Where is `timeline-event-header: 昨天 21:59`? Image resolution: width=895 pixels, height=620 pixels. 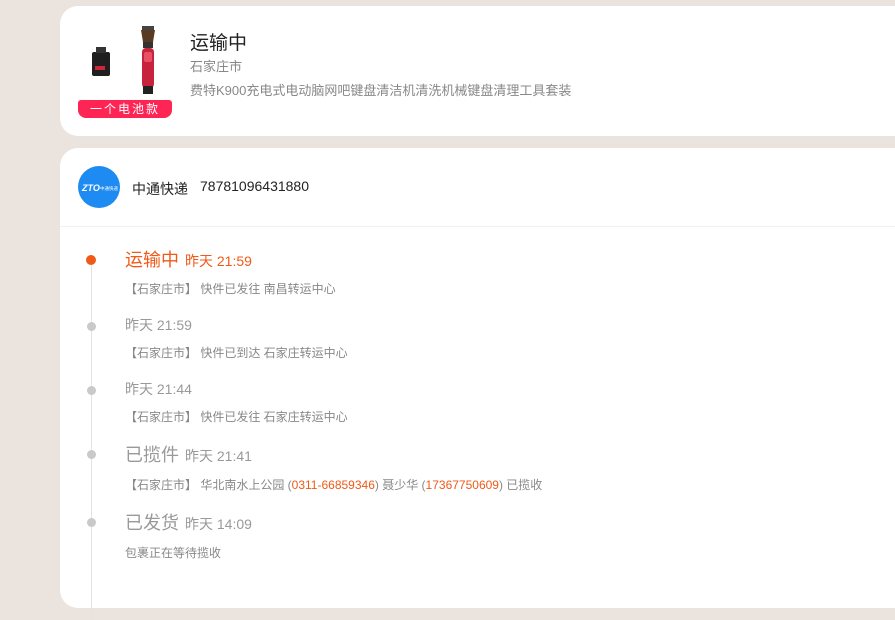
timeline-event-header: 昨天 21:59 is located at coordinates (158, 325).